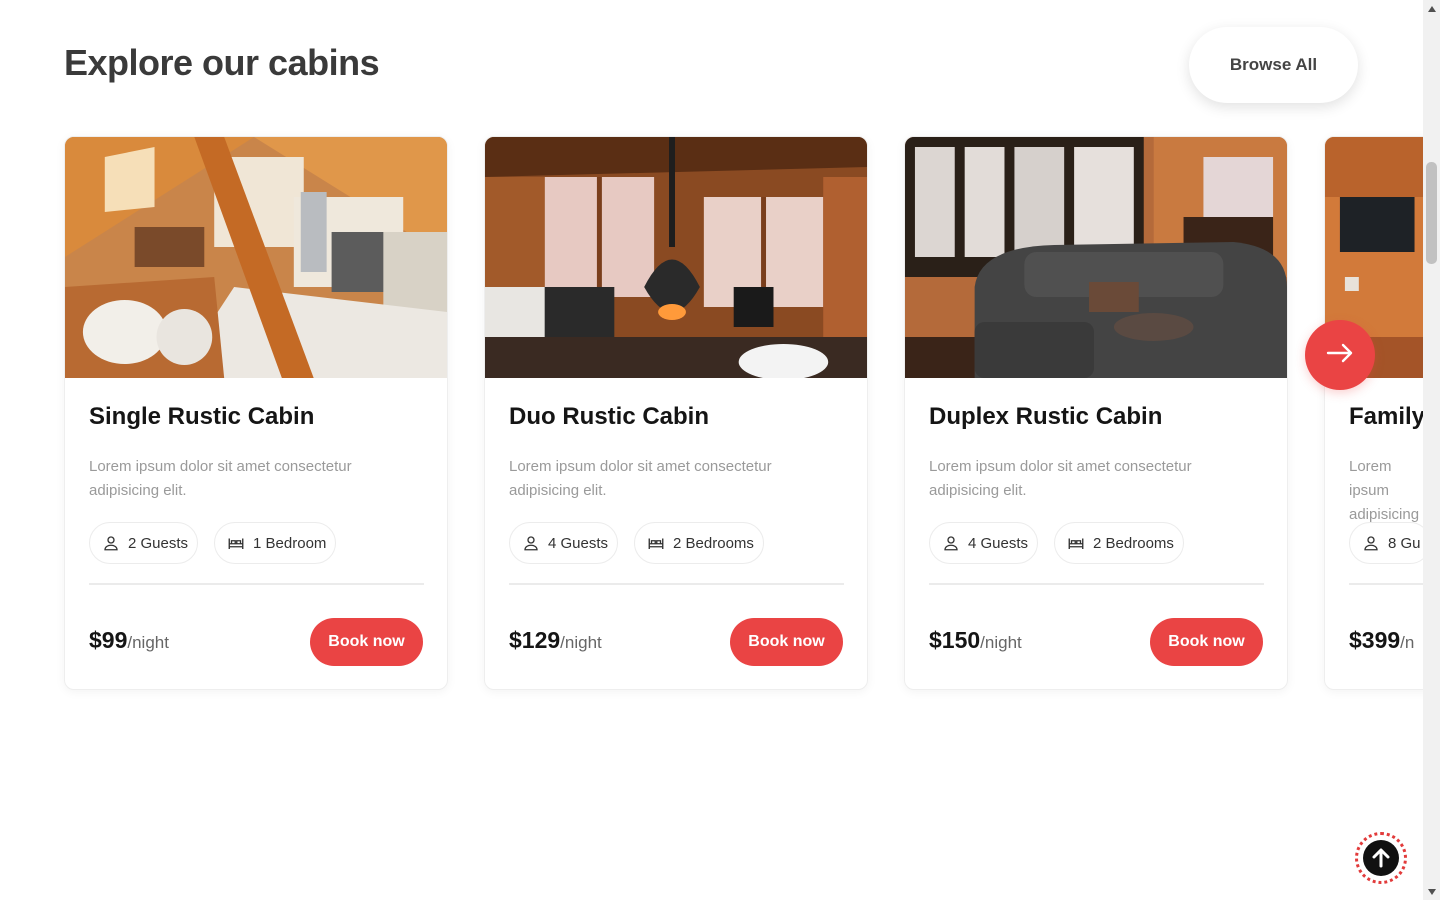 The image size is (1440, 900). What do you see at coordinates (108, 640) in the screenshot?
I see `price-amount: $99` at bounding box center [108, 640].